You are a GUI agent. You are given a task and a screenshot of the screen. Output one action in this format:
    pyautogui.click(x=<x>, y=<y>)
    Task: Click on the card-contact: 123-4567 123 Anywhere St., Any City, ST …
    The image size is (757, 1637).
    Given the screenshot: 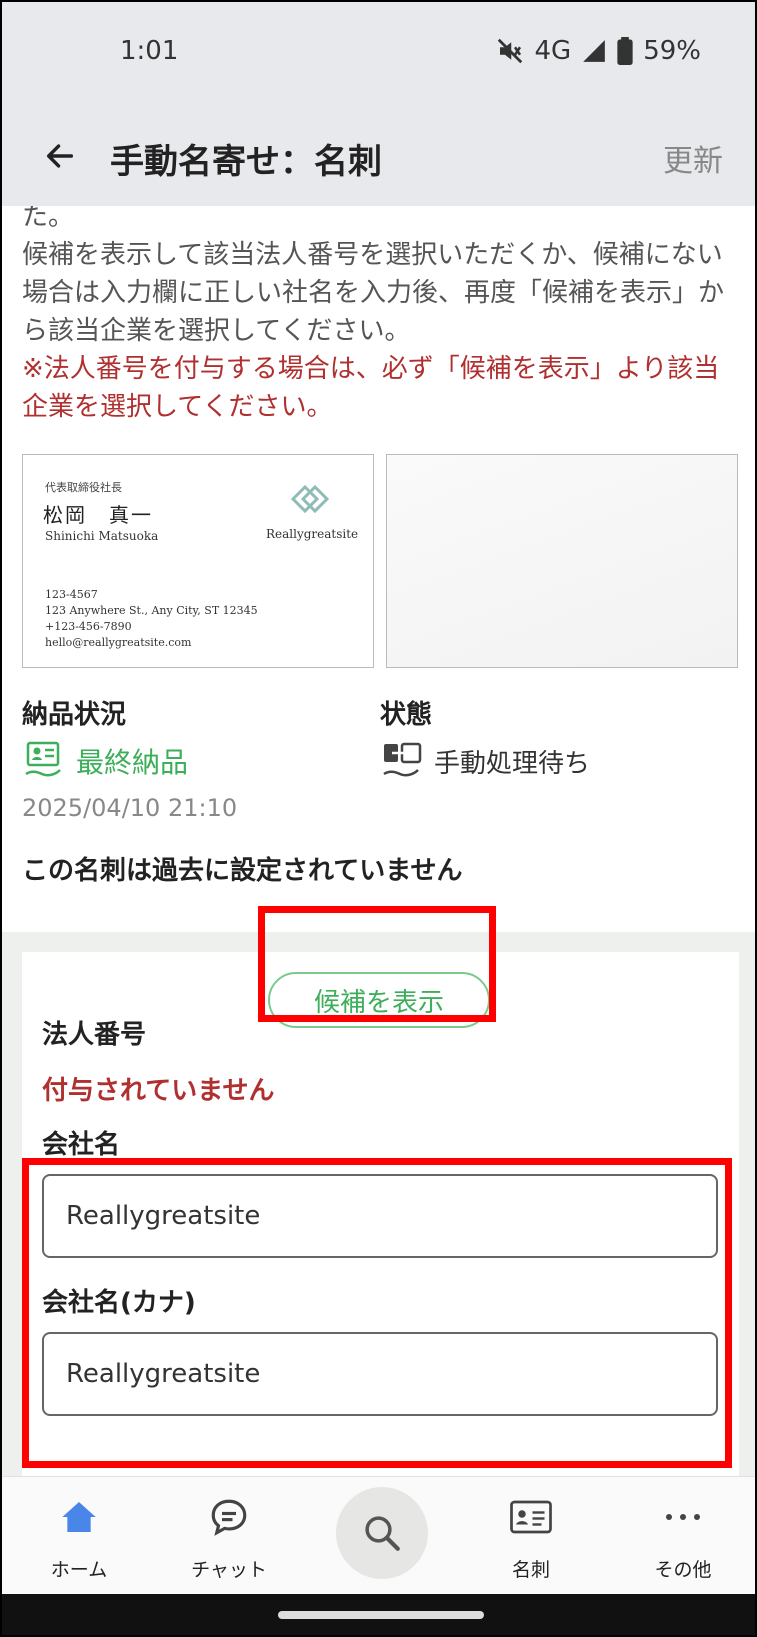 What is the action you would take?
    pyautogui.click(x=151, y=619)
    